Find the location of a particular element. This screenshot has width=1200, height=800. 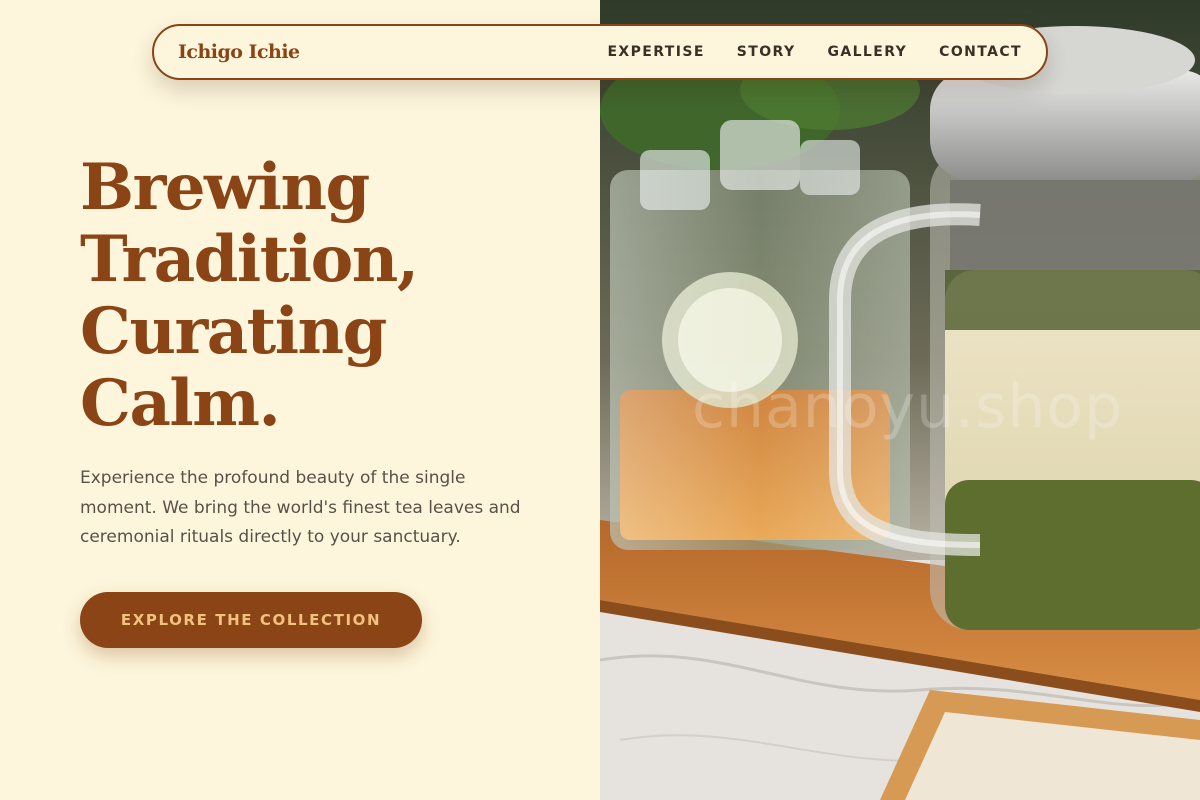

hero-title-line: Curating is located at coordinates (233, 331).